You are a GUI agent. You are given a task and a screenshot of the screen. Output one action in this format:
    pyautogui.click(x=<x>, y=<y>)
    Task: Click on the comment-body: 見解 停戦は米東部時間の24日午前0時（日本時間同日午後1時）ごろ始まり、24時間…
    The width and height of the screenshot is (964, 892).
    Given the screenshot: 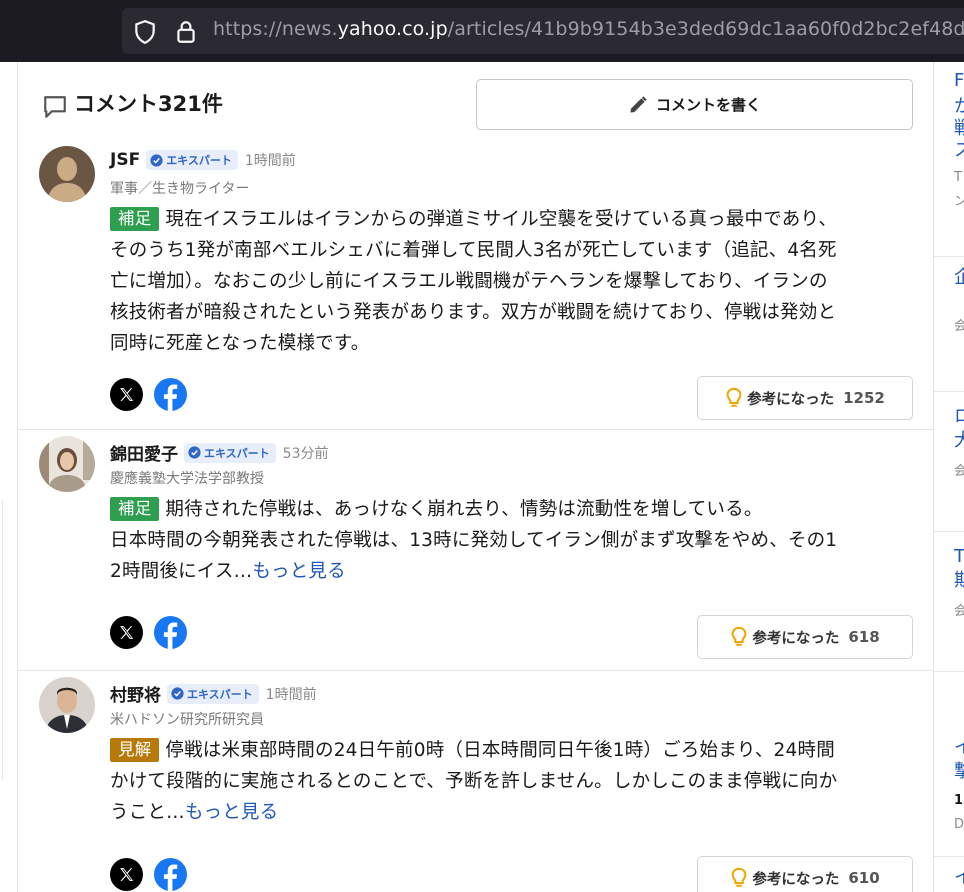 What is the action you would take?
    pyautogui.click(x=474, y=780)
    